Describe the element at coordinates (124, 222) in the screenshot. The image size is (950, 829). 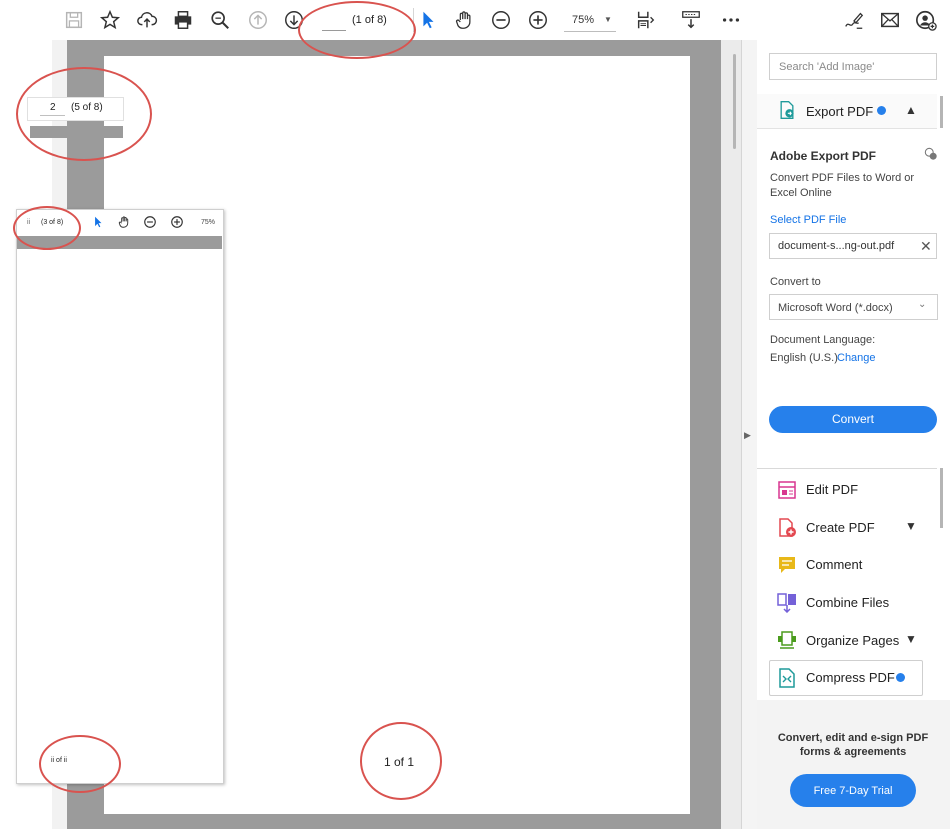
I see `inset-hand-icon` at that location.